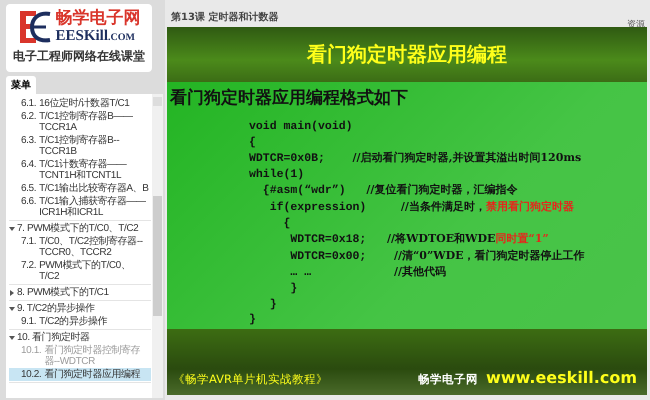 This screenshot has width=650, height=400. I want to click on tree-item: 6.6. T/C1输入捕获寄存器——ICR1H和ICR1L, so click(80, 207).